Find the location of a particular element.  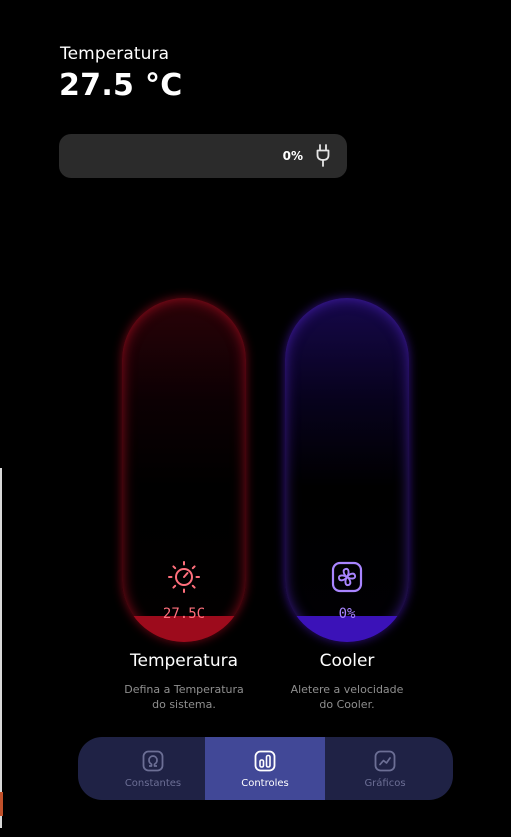

temperature-description-line: do sistema. is located at coordinates (184, 704).